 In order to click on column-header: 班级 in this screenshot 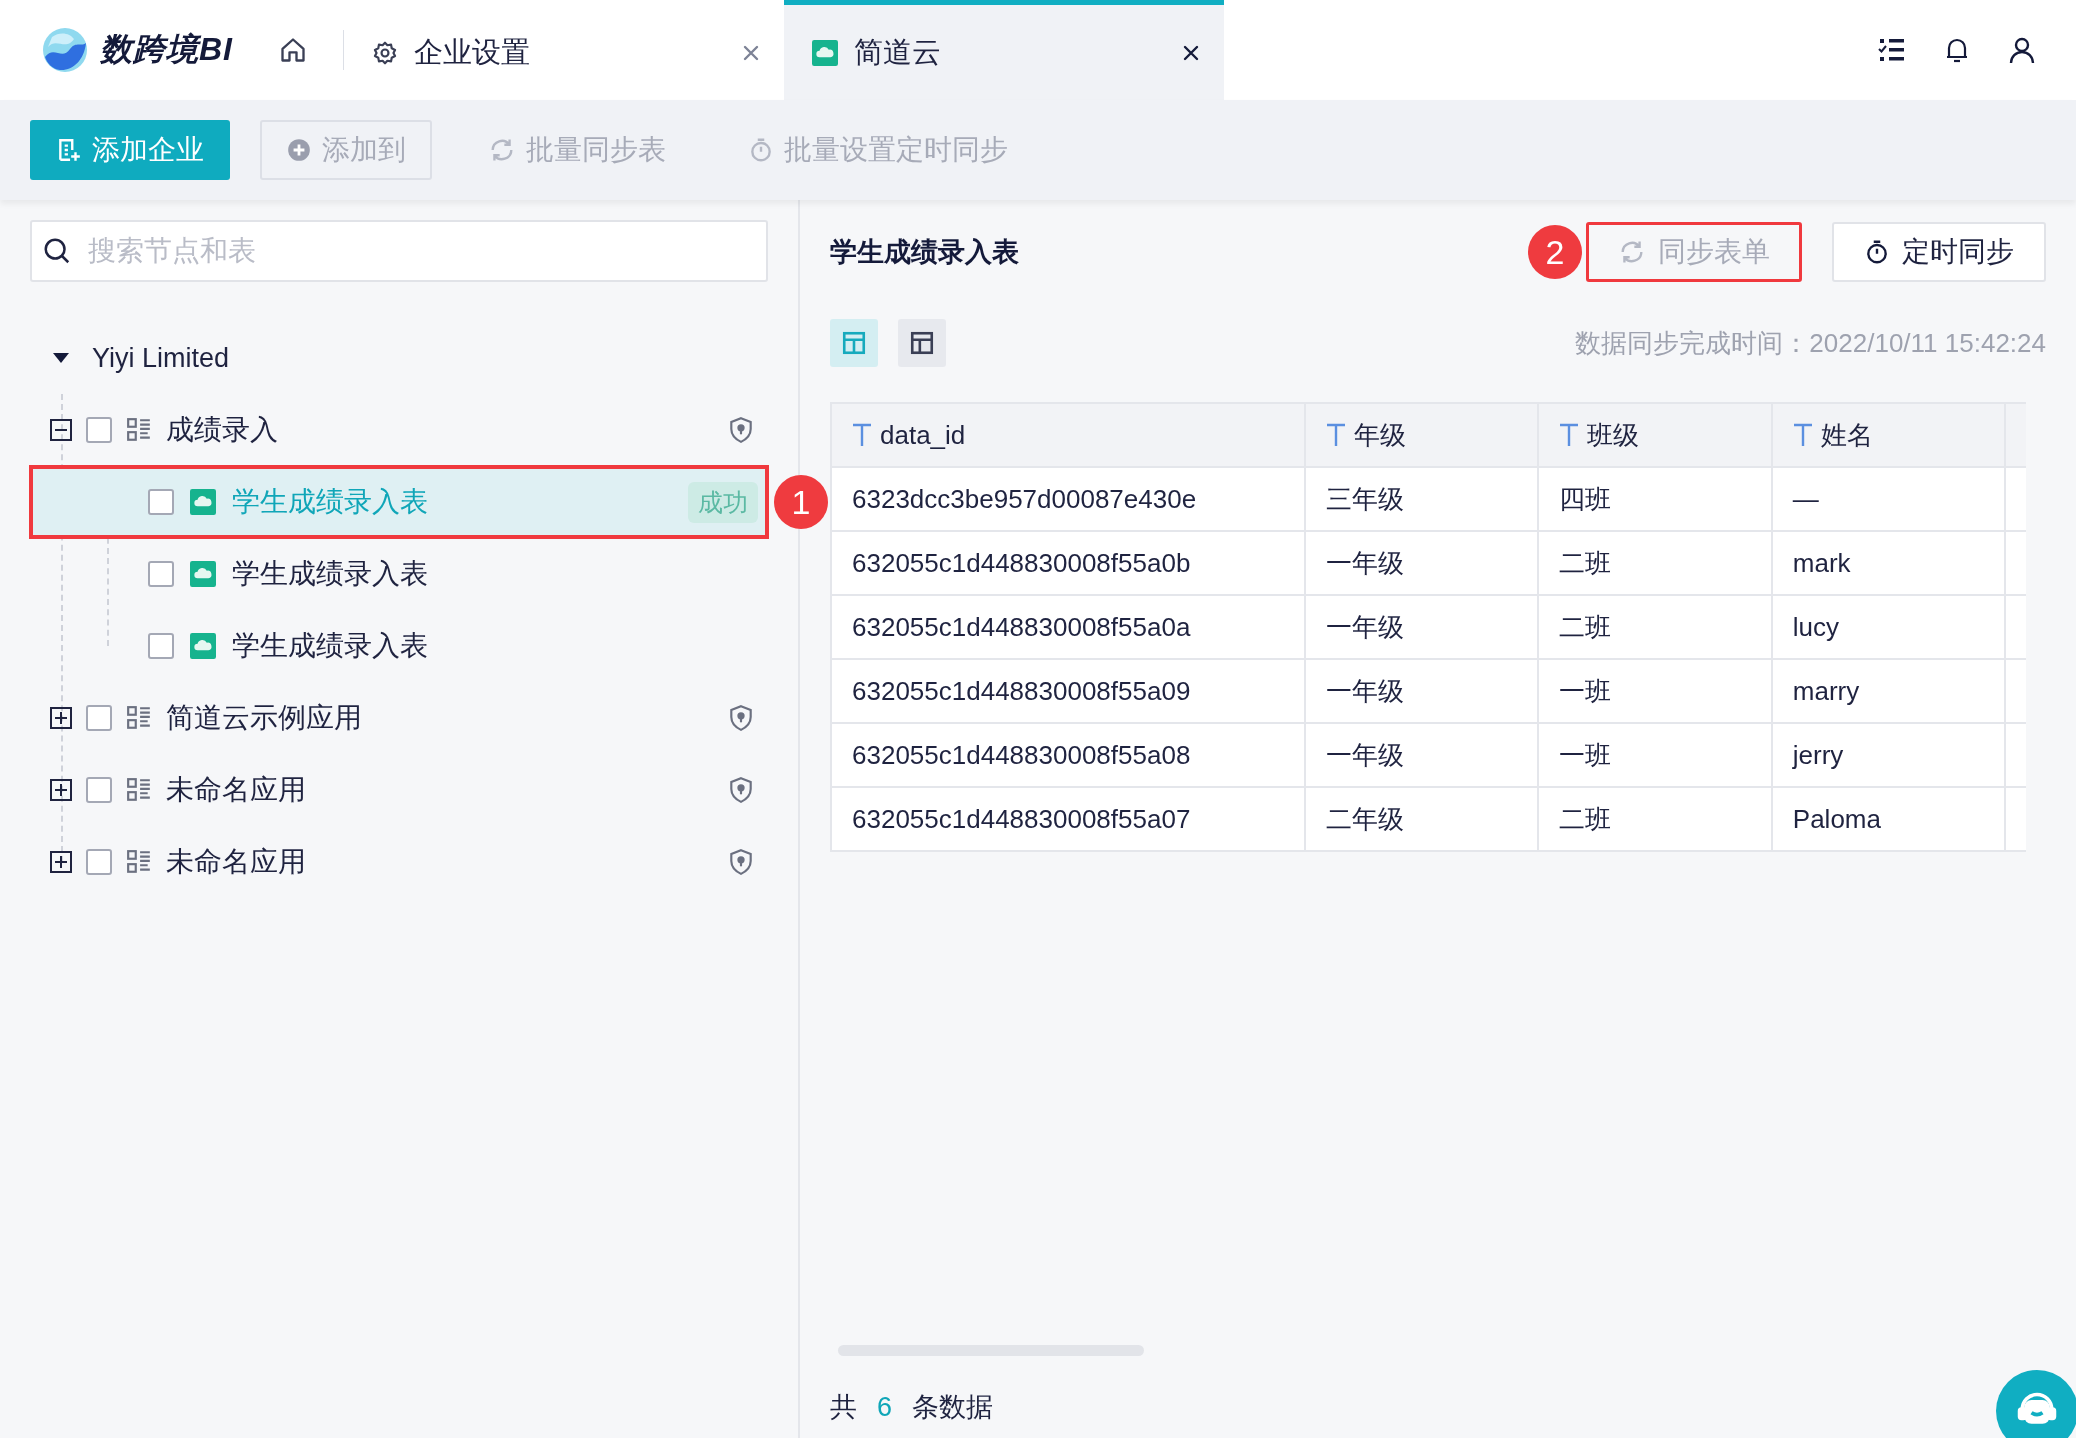, I will do `click(1613, 435)`.